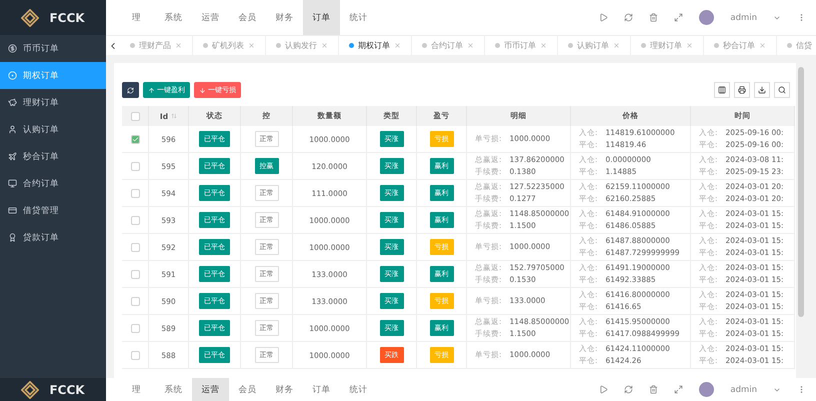  Describe the element at coordinates (12, 129) in the screenshot. I see `user-icon` at that location.